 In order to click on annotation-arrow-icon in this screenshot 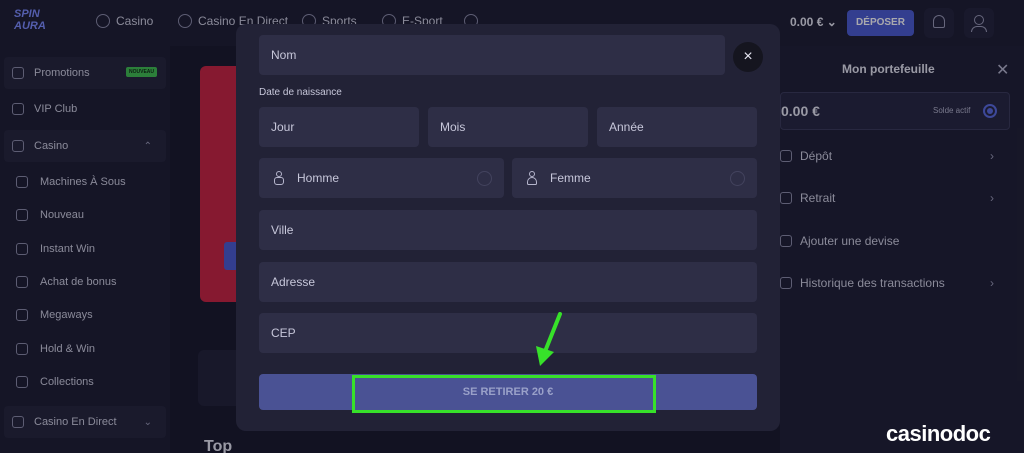, I will do `click(549, 339)`.